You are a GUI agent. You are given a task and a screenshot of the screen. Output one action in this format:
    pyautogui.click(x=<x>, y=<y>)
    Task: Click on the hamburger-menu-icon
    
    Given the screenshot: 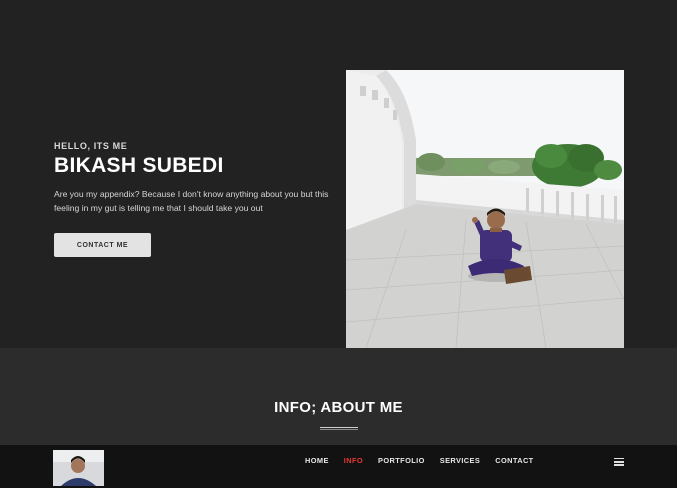 What is the action you would take?
    pyautogui.click(x=619, y=462)
    